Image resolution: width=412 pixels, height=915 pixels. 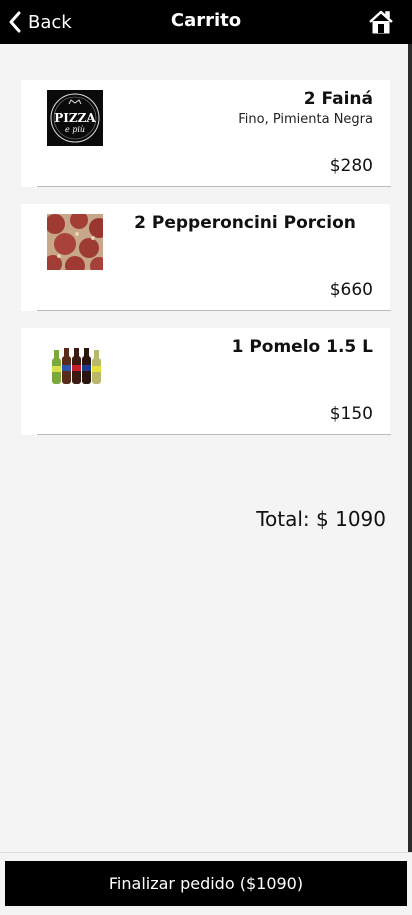 What do you see at coordinates (75, 129) in the screenshot?
I see `logo-subtext: e più` at bounding box center [75, 129].